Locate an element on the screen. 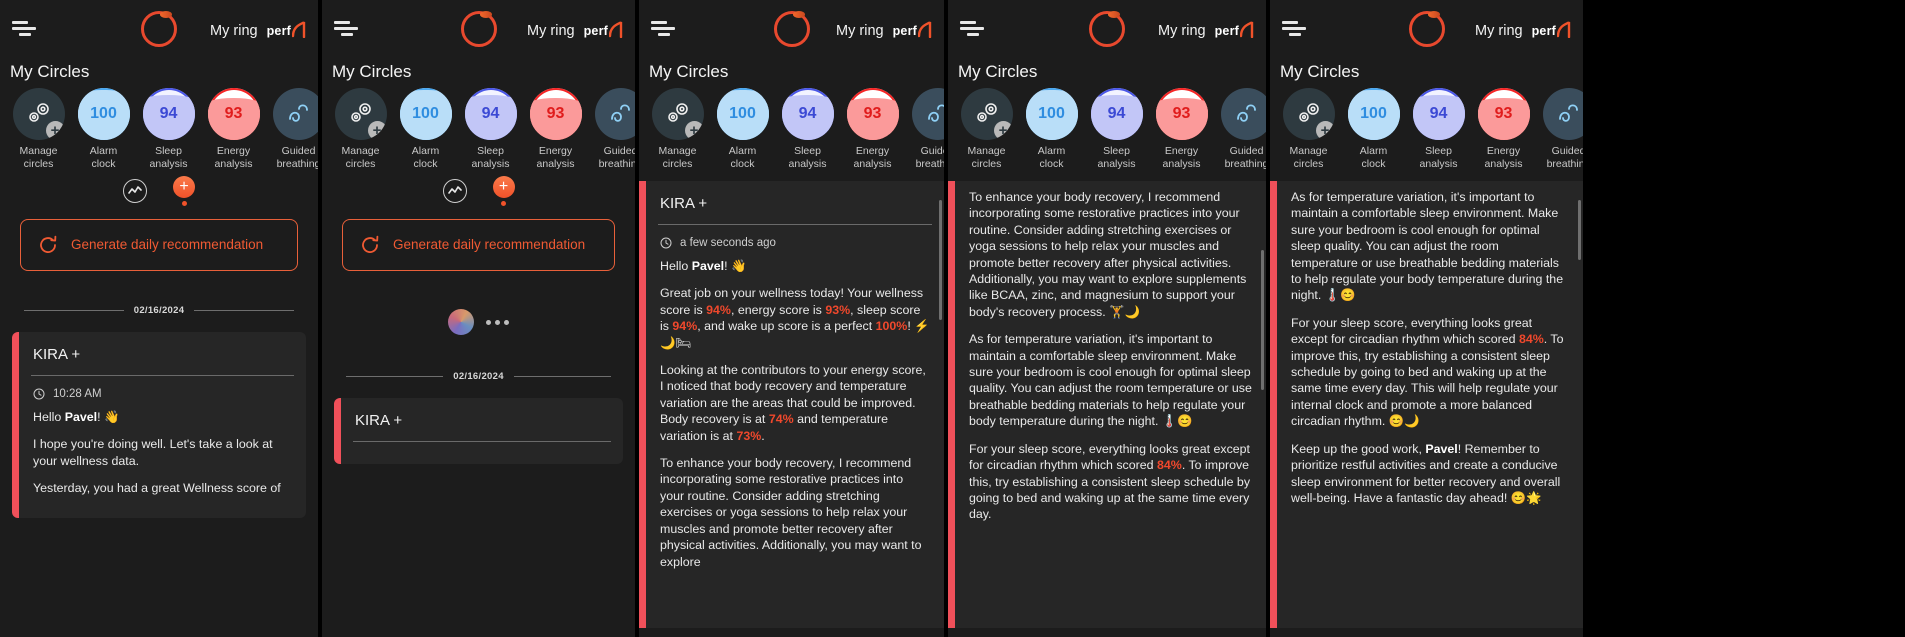 The image size is (1905, 637). user-name: Pavel is located at coordinates (81, 417).